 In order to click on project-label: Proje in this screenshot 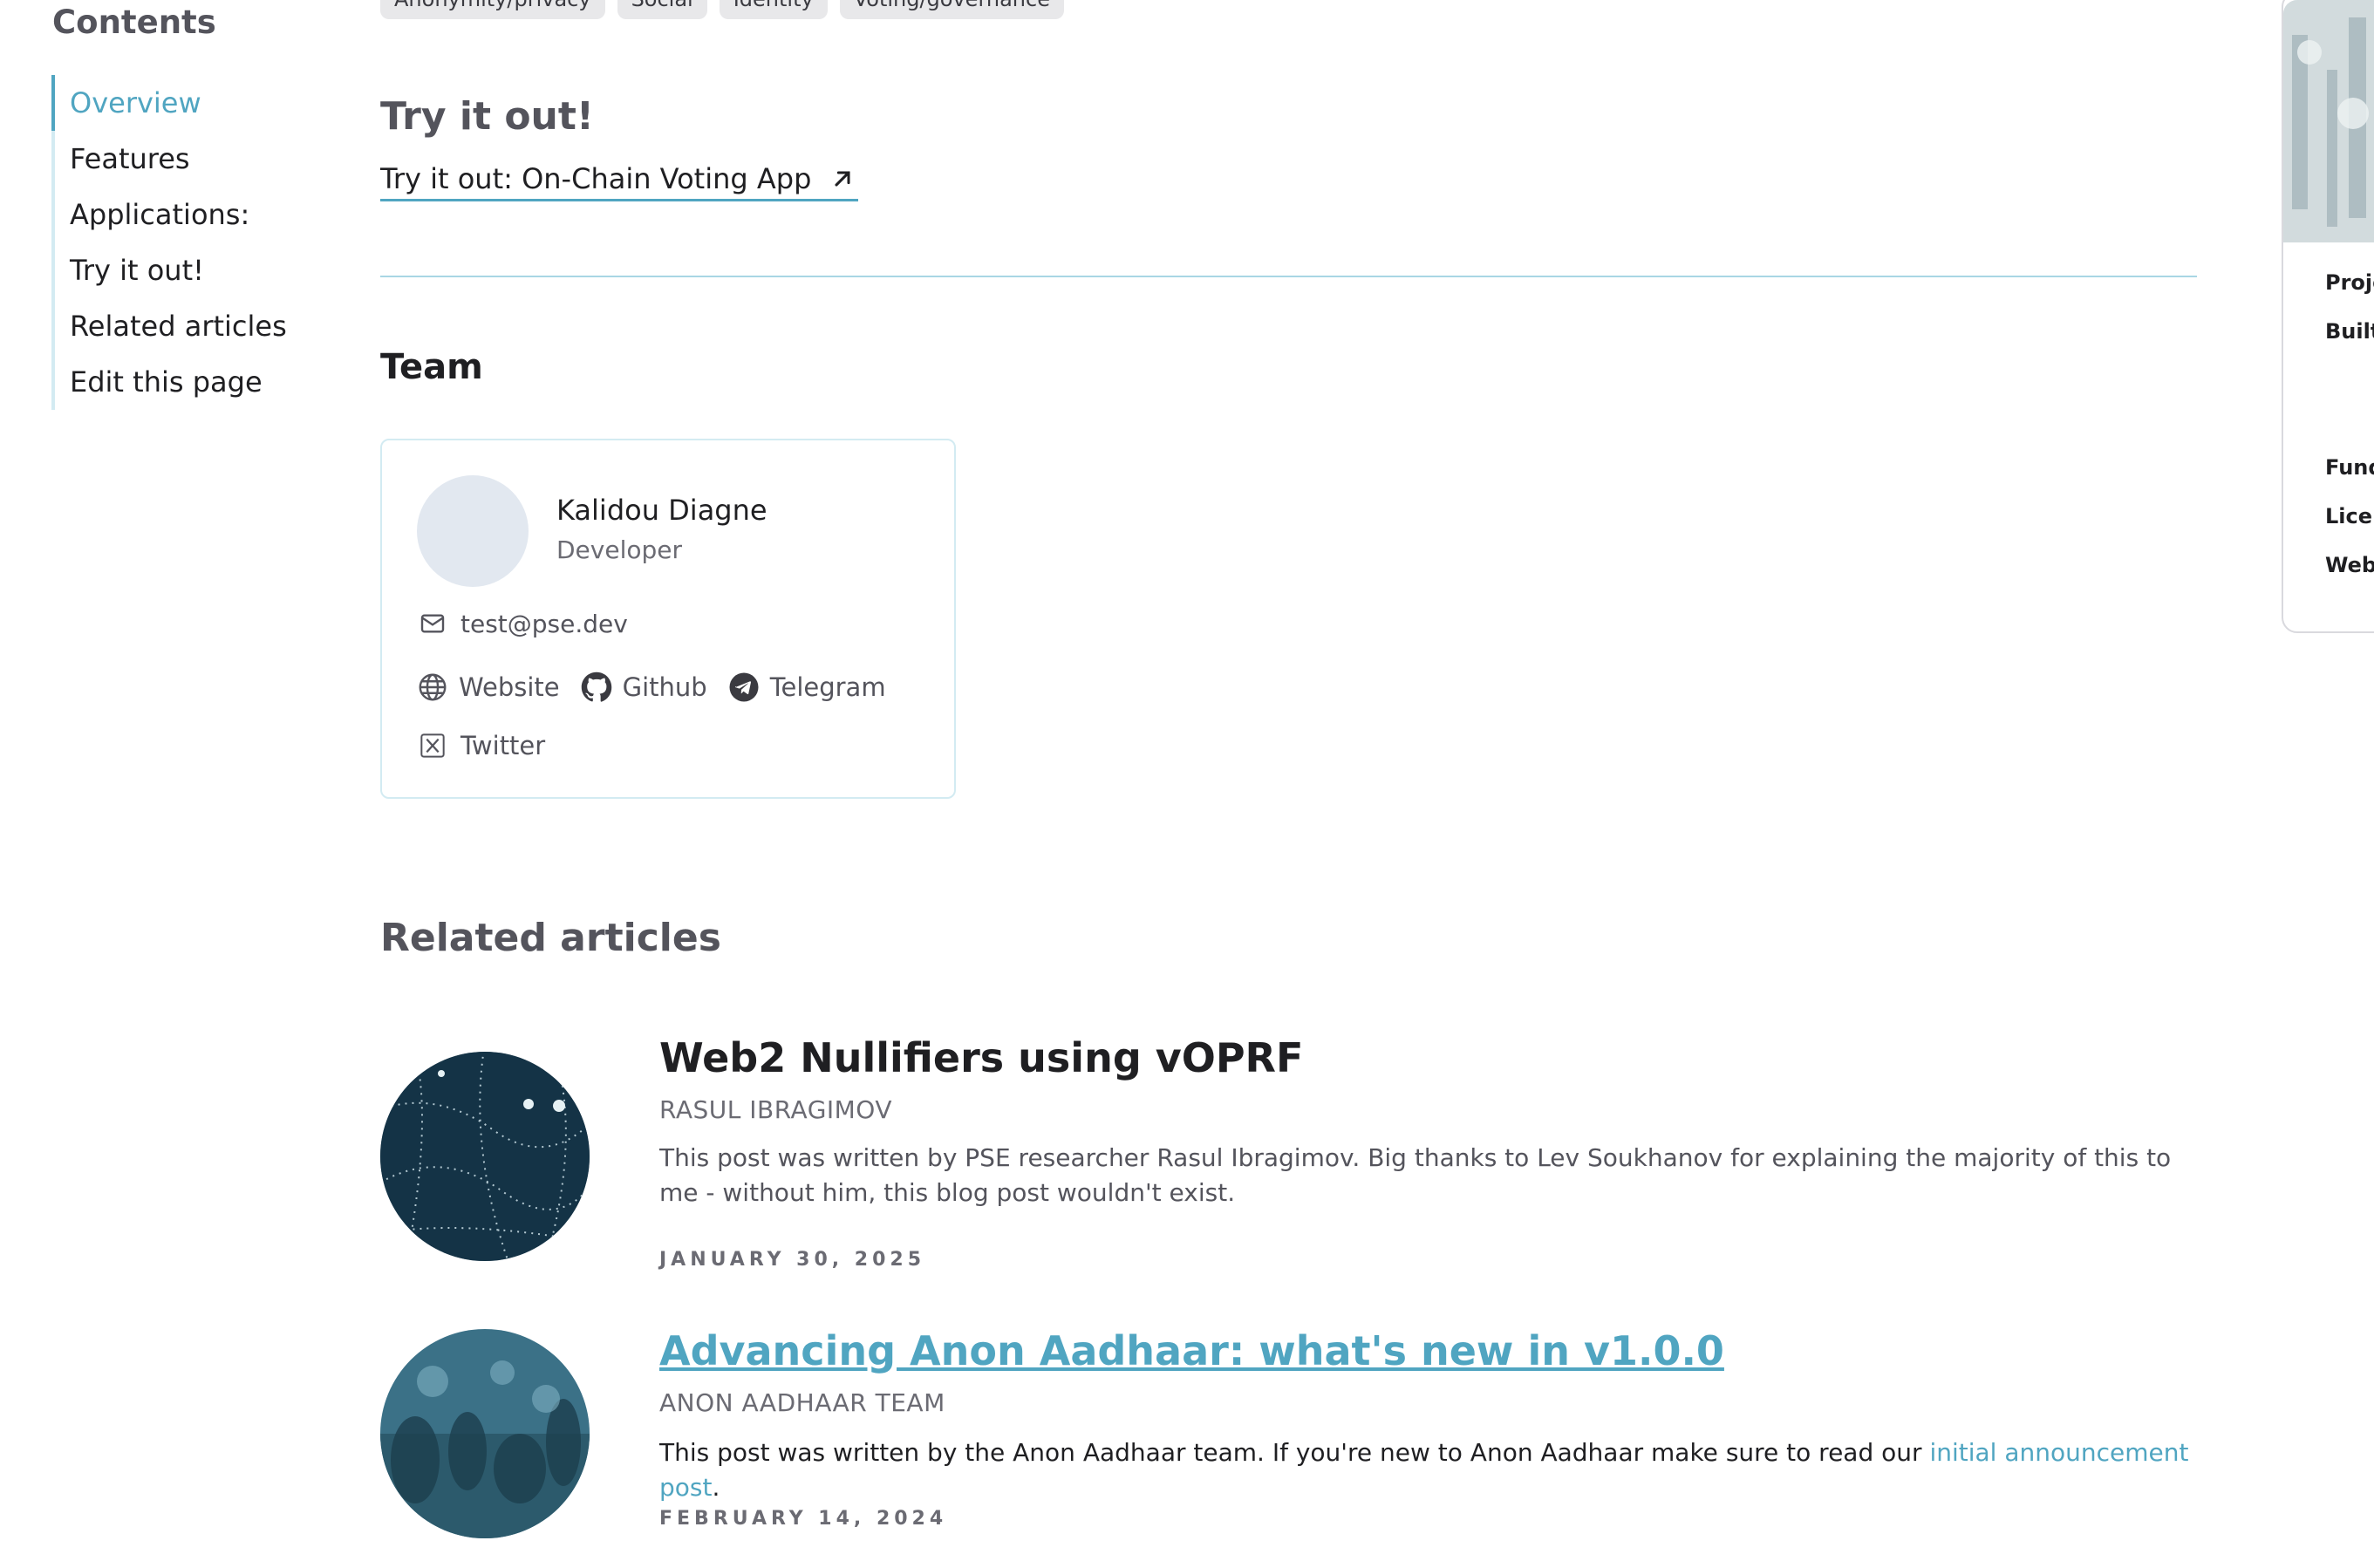, I will do `click(2349, 282)`.